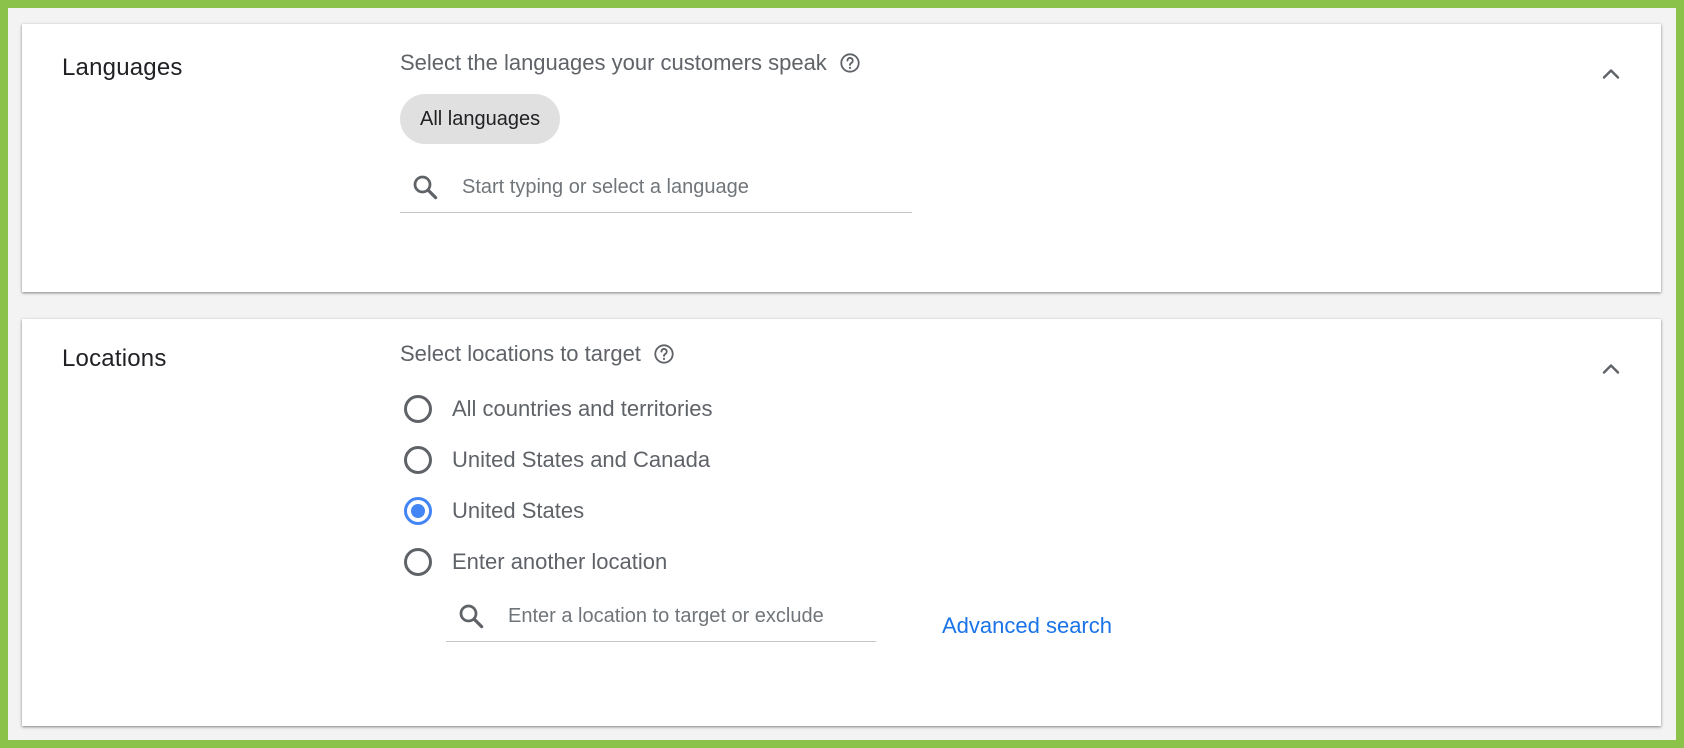 The image size is (1684, 748). I want to click on location-search-input, so click(678, 616).